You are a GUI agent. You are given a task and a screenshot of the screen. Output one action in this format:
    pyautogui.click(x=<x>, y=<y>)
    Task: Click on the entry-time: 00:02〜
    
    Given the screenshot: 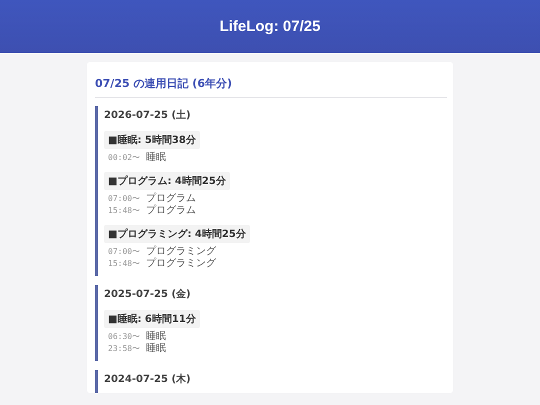 What is the action you would take?
    pyautogui.click(x=124, y=158)
    